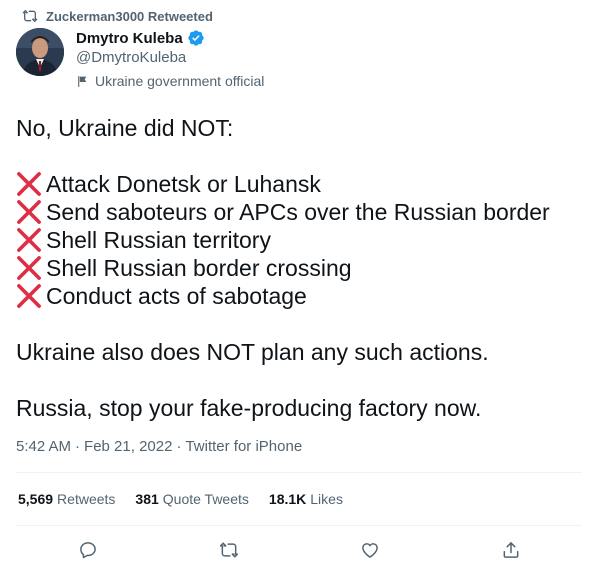 The image size is (598, 573). I want to click on retweet-context: Zuckerman3000 Retweeted, so click(117, 16).